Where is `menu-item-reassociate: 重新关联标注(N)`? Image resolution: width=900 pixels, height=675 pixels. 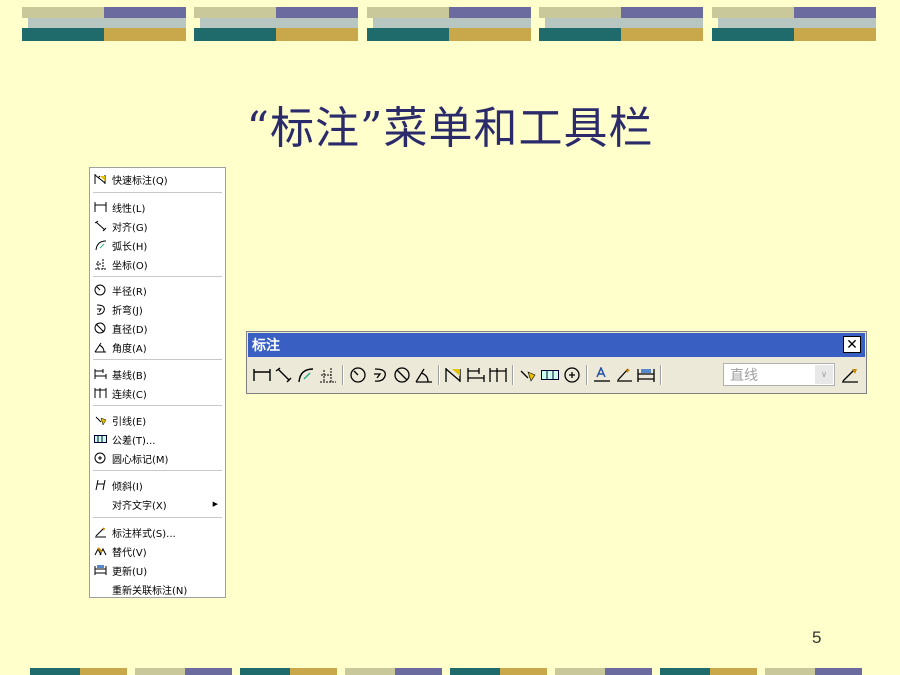
menu-item-reassociate: 重新关联标注(N) is located at coordinates (157, 589).